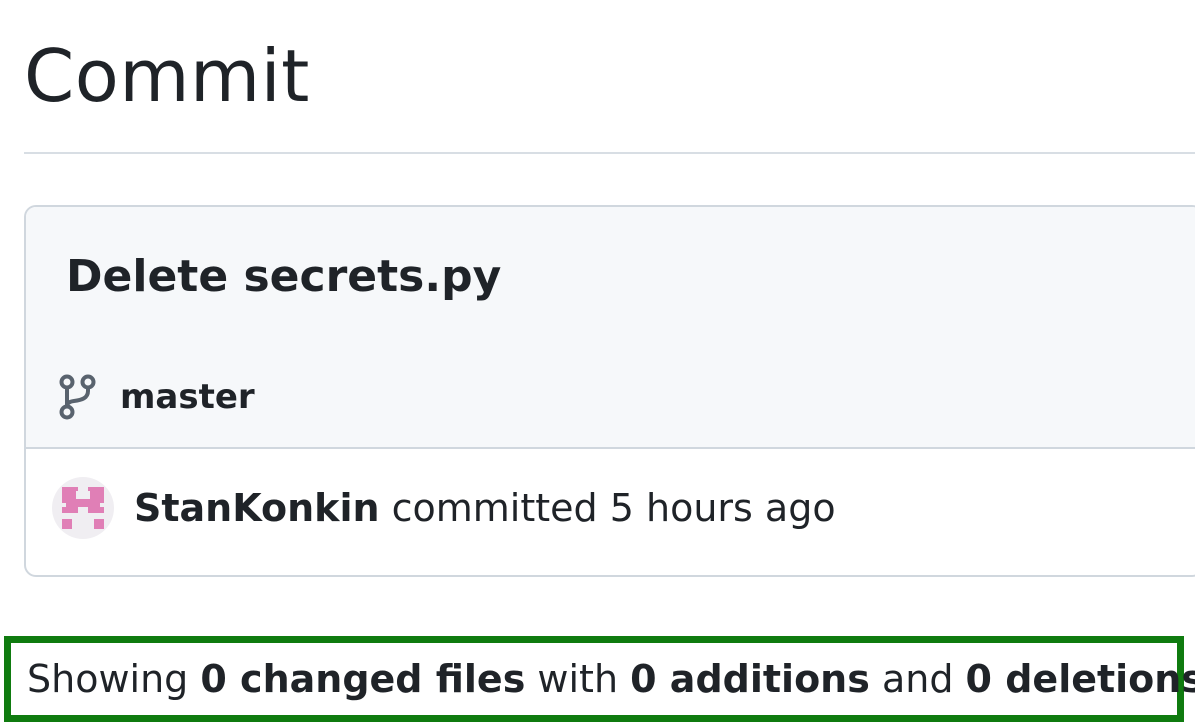 The image size is (1195, 728). What do you see at coordinates (750, 679) in the screenshot?
I see `additions-count: 0 additions` at bounding box center [750, 679].